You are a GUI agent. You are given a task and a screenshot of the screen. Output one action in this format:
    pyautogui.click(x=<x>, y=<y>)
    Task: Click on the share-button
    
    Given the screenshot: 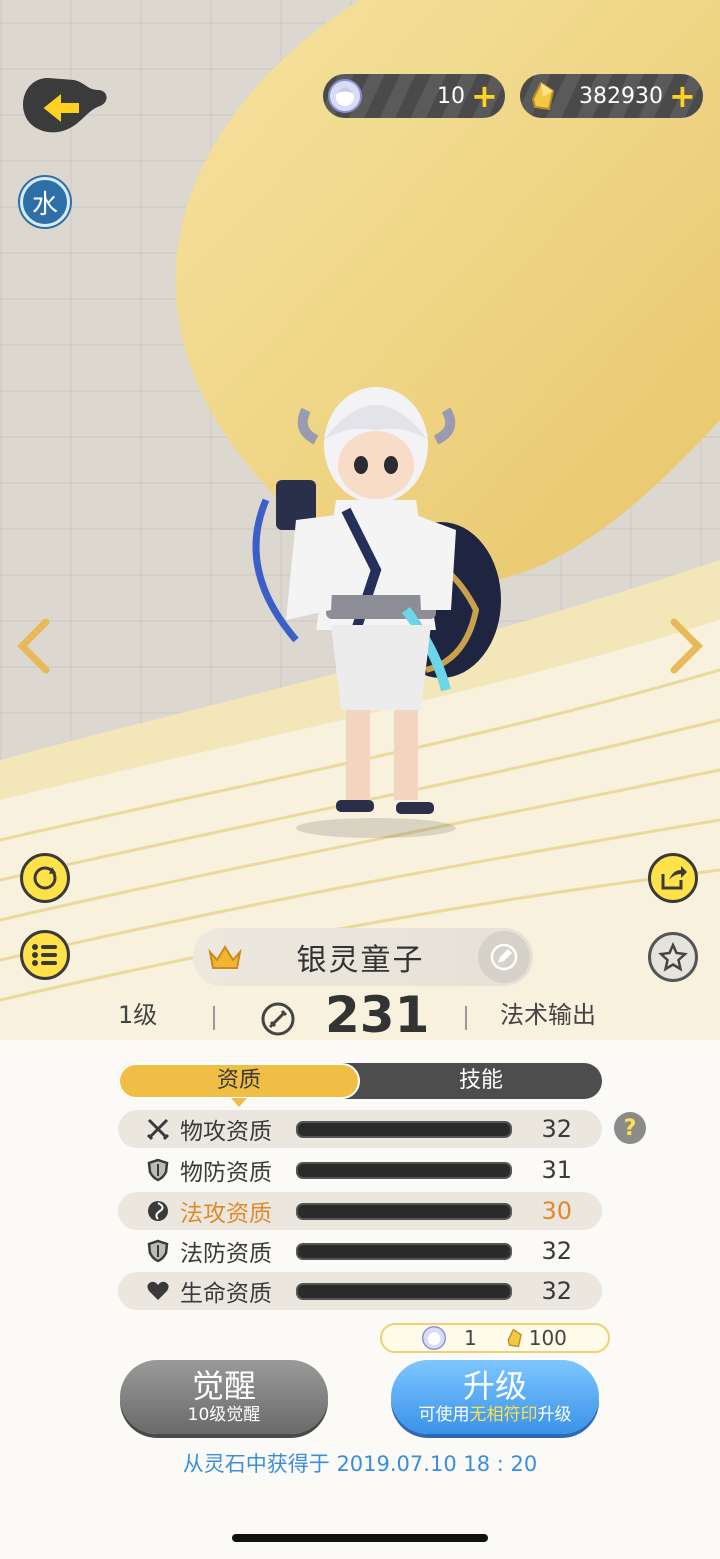 What is the action you would take?
    pyautogui.click(x=673, y=878)
    